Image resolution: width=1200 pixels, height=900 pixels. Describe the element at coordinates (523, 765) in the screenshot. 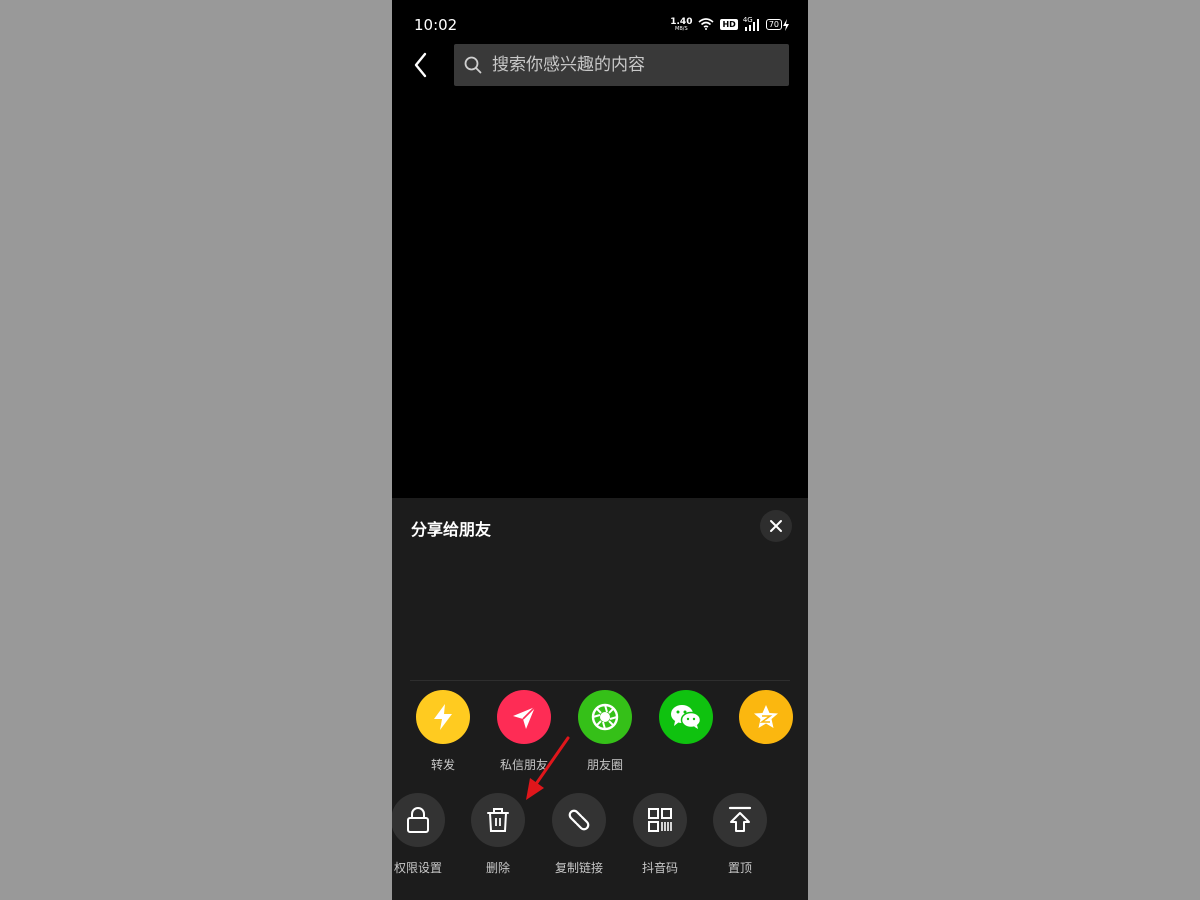

I see `share-label: 私信朋友` at that location.